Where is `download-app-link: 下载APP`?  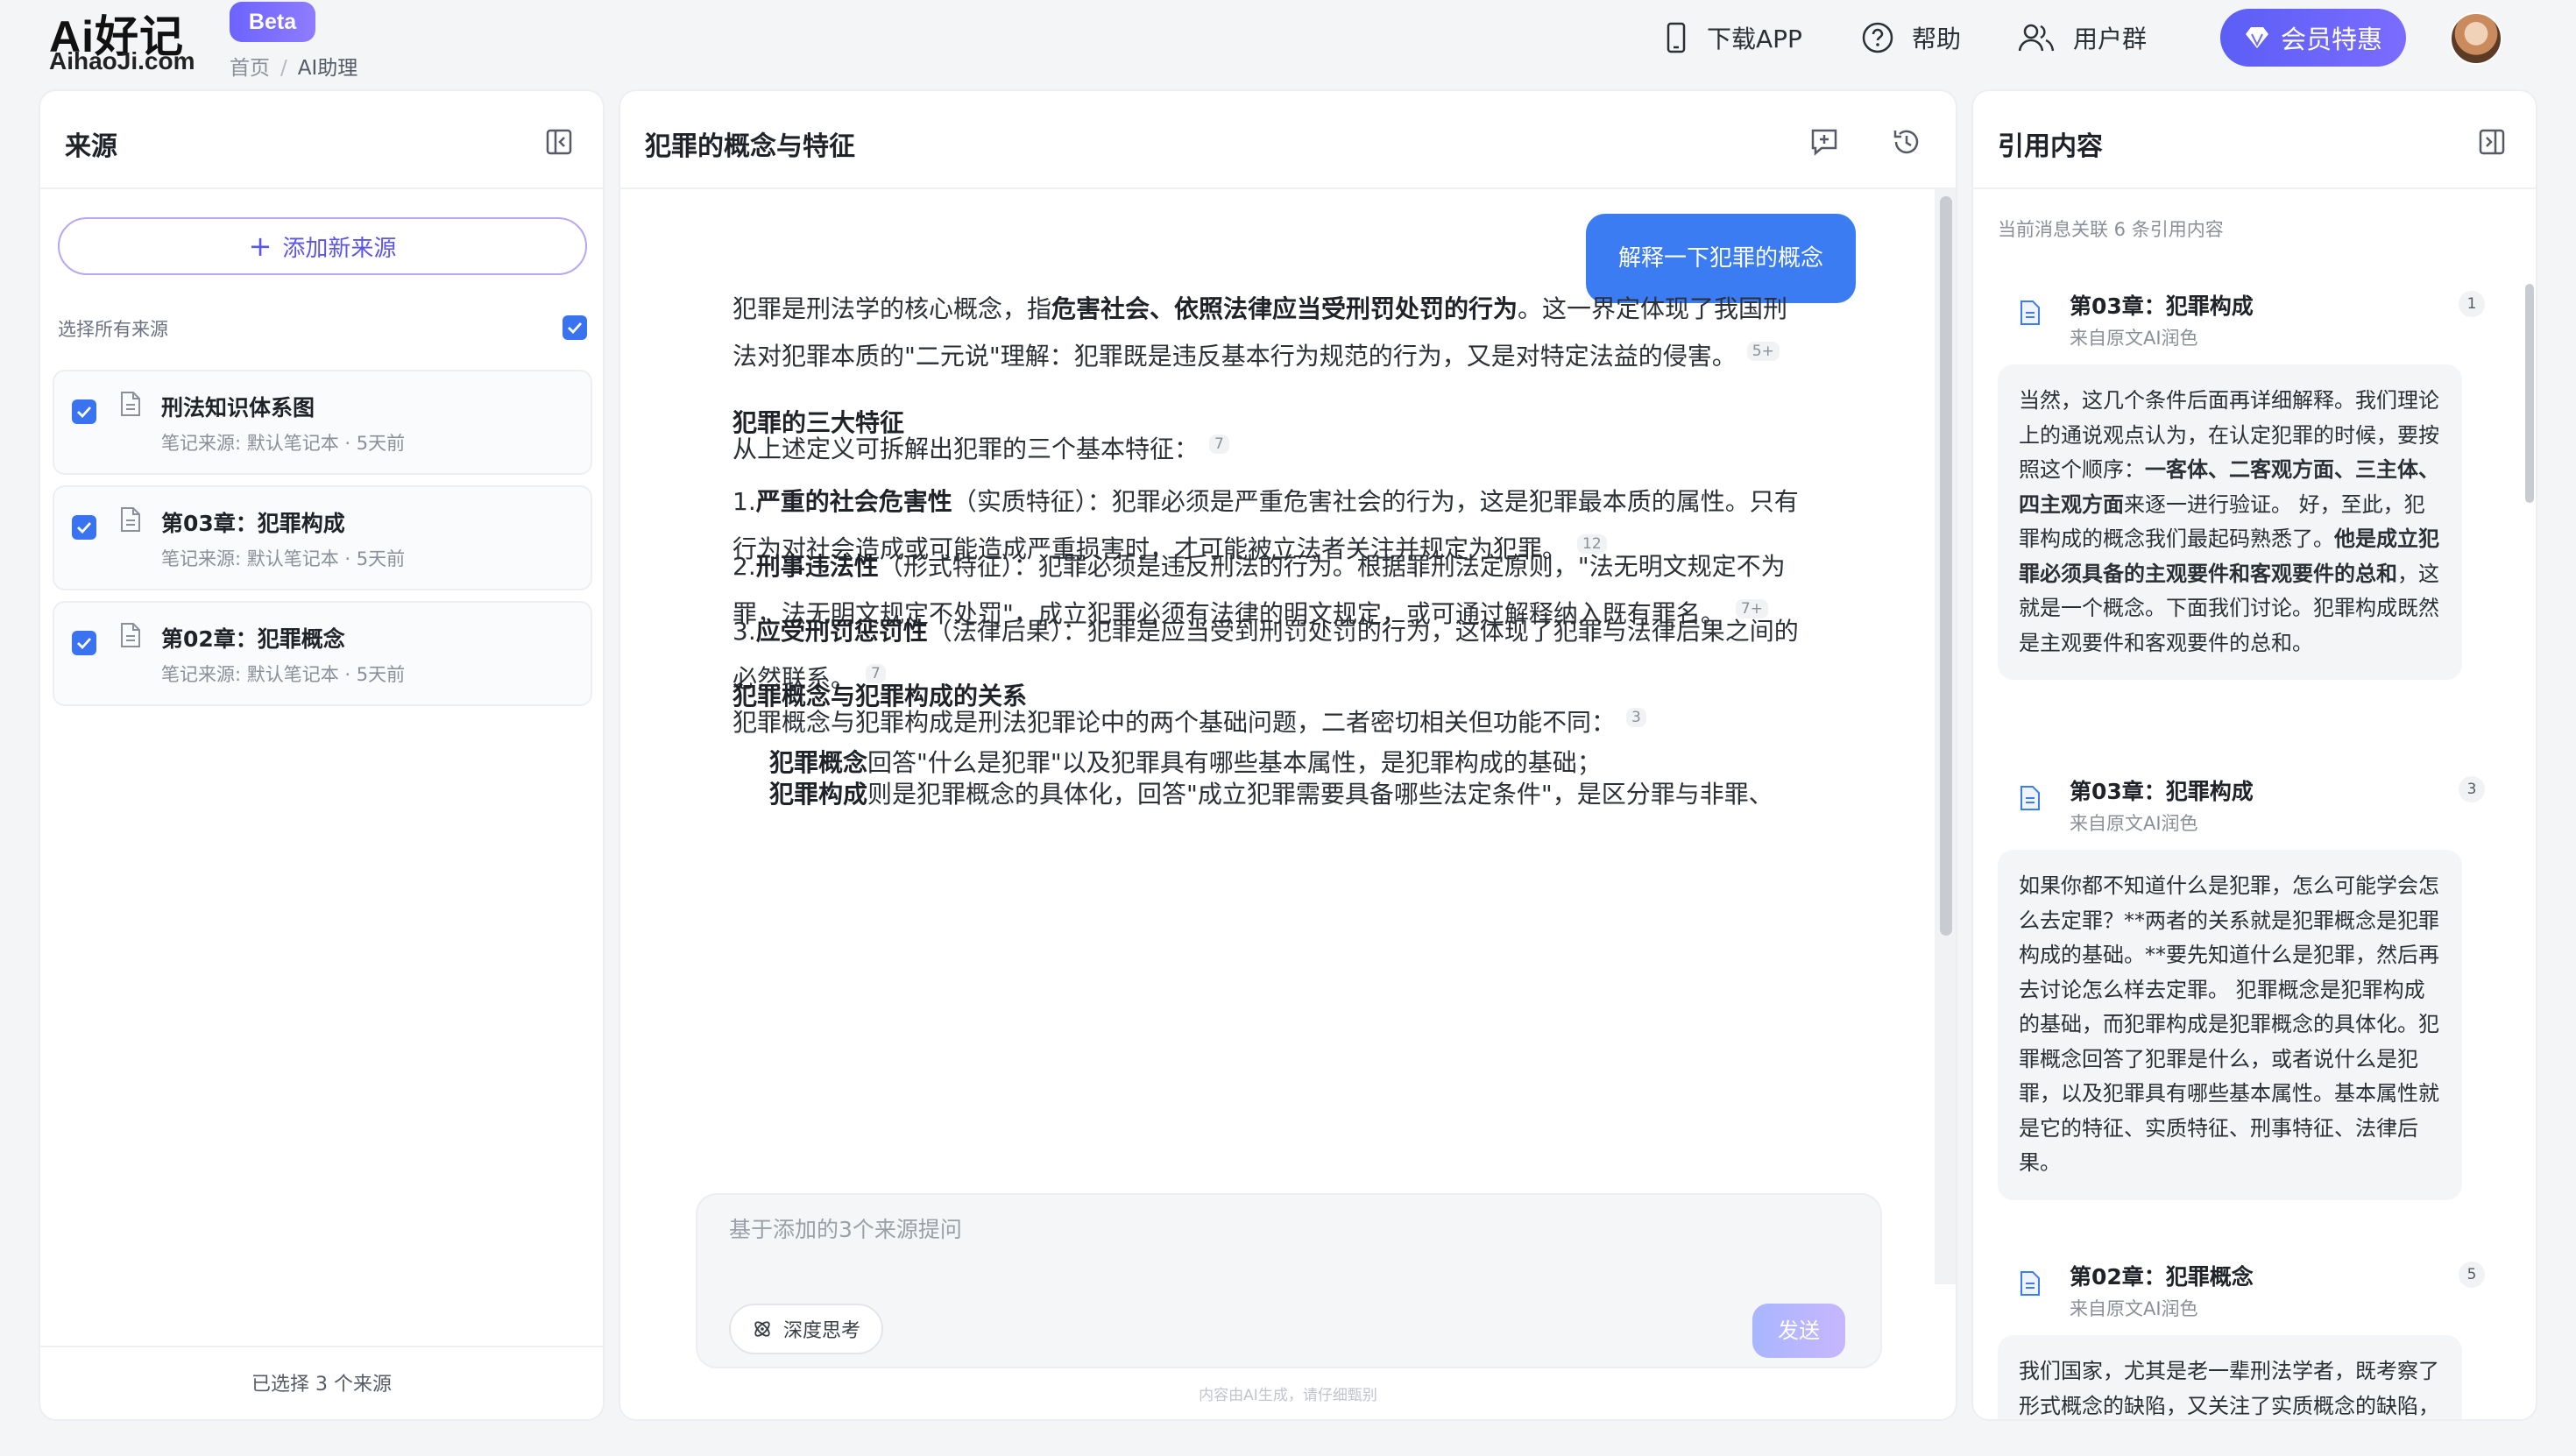
download-app-link: 下载APP is located at coordinates (1732, 38).